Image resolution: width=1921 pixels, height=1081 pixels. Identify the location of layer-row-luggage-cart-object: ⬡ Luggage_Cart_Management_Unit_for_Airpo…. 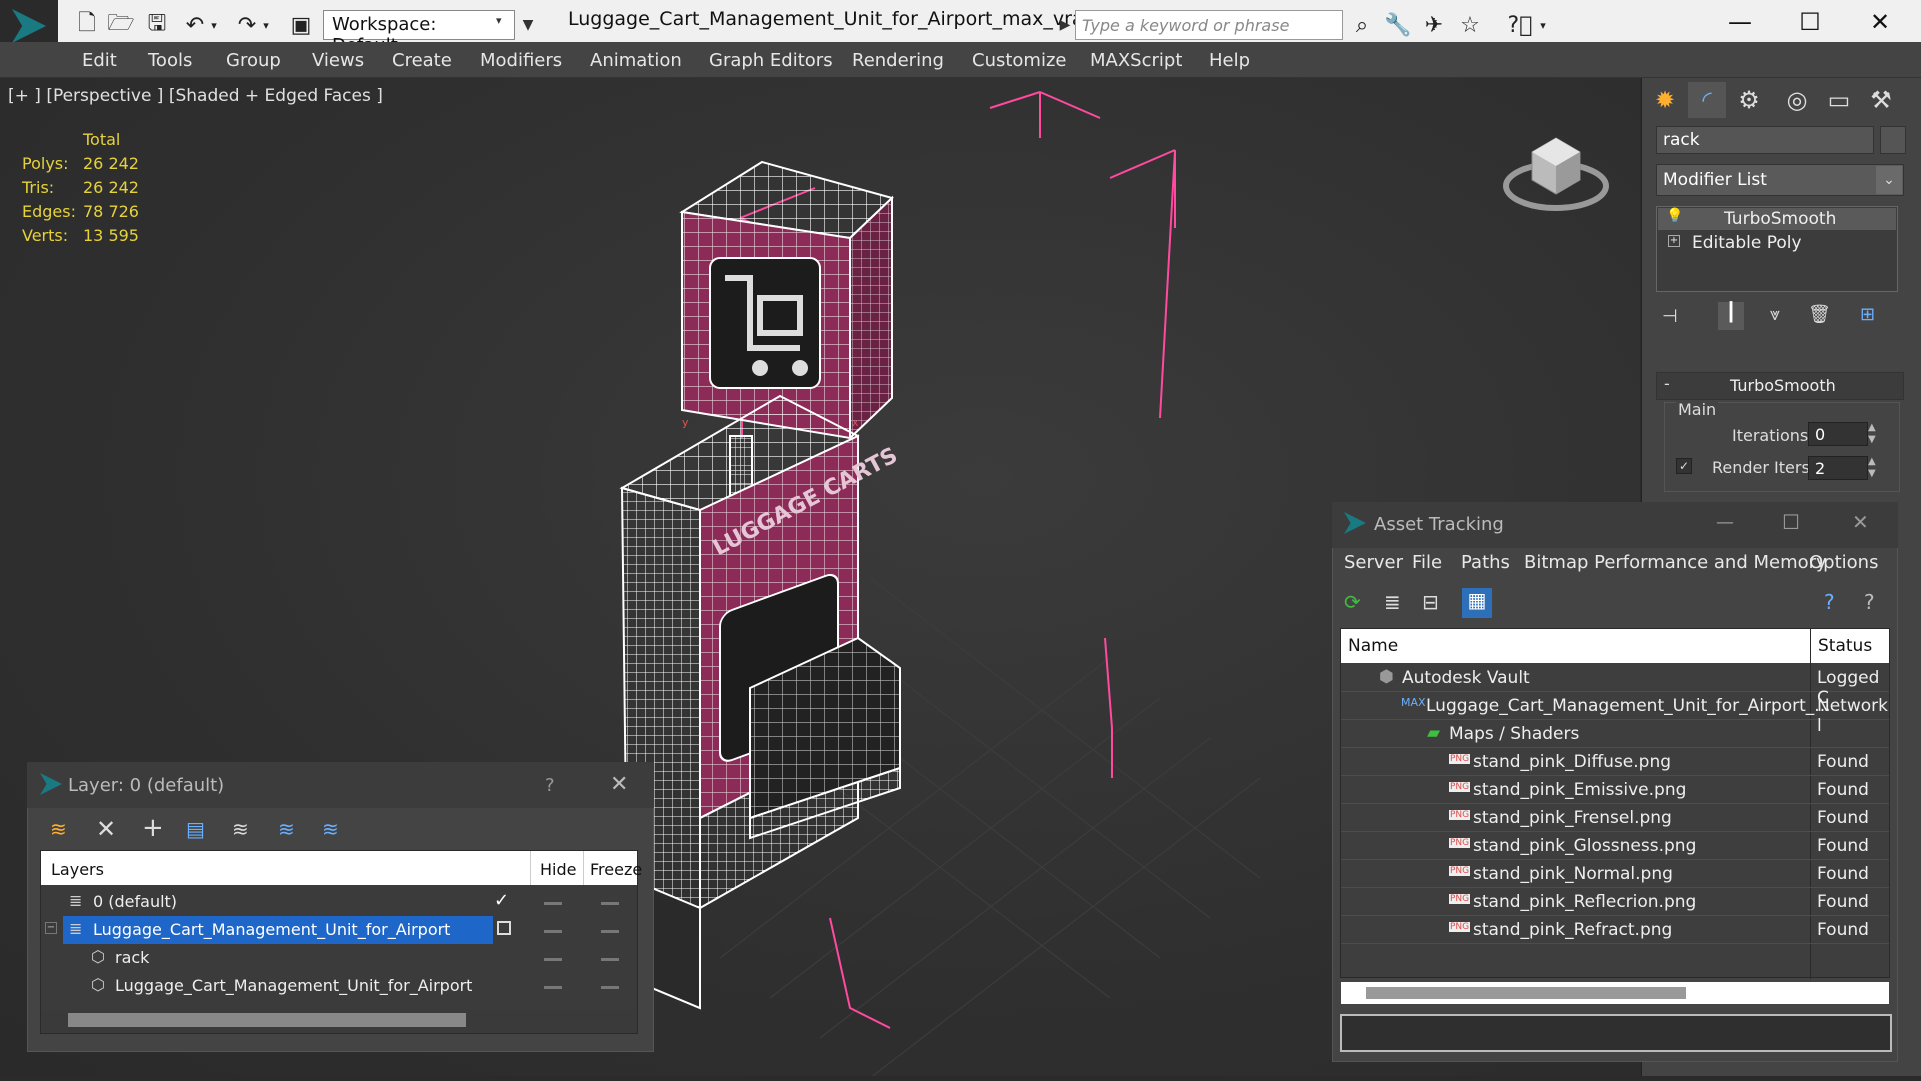
(339, 986).